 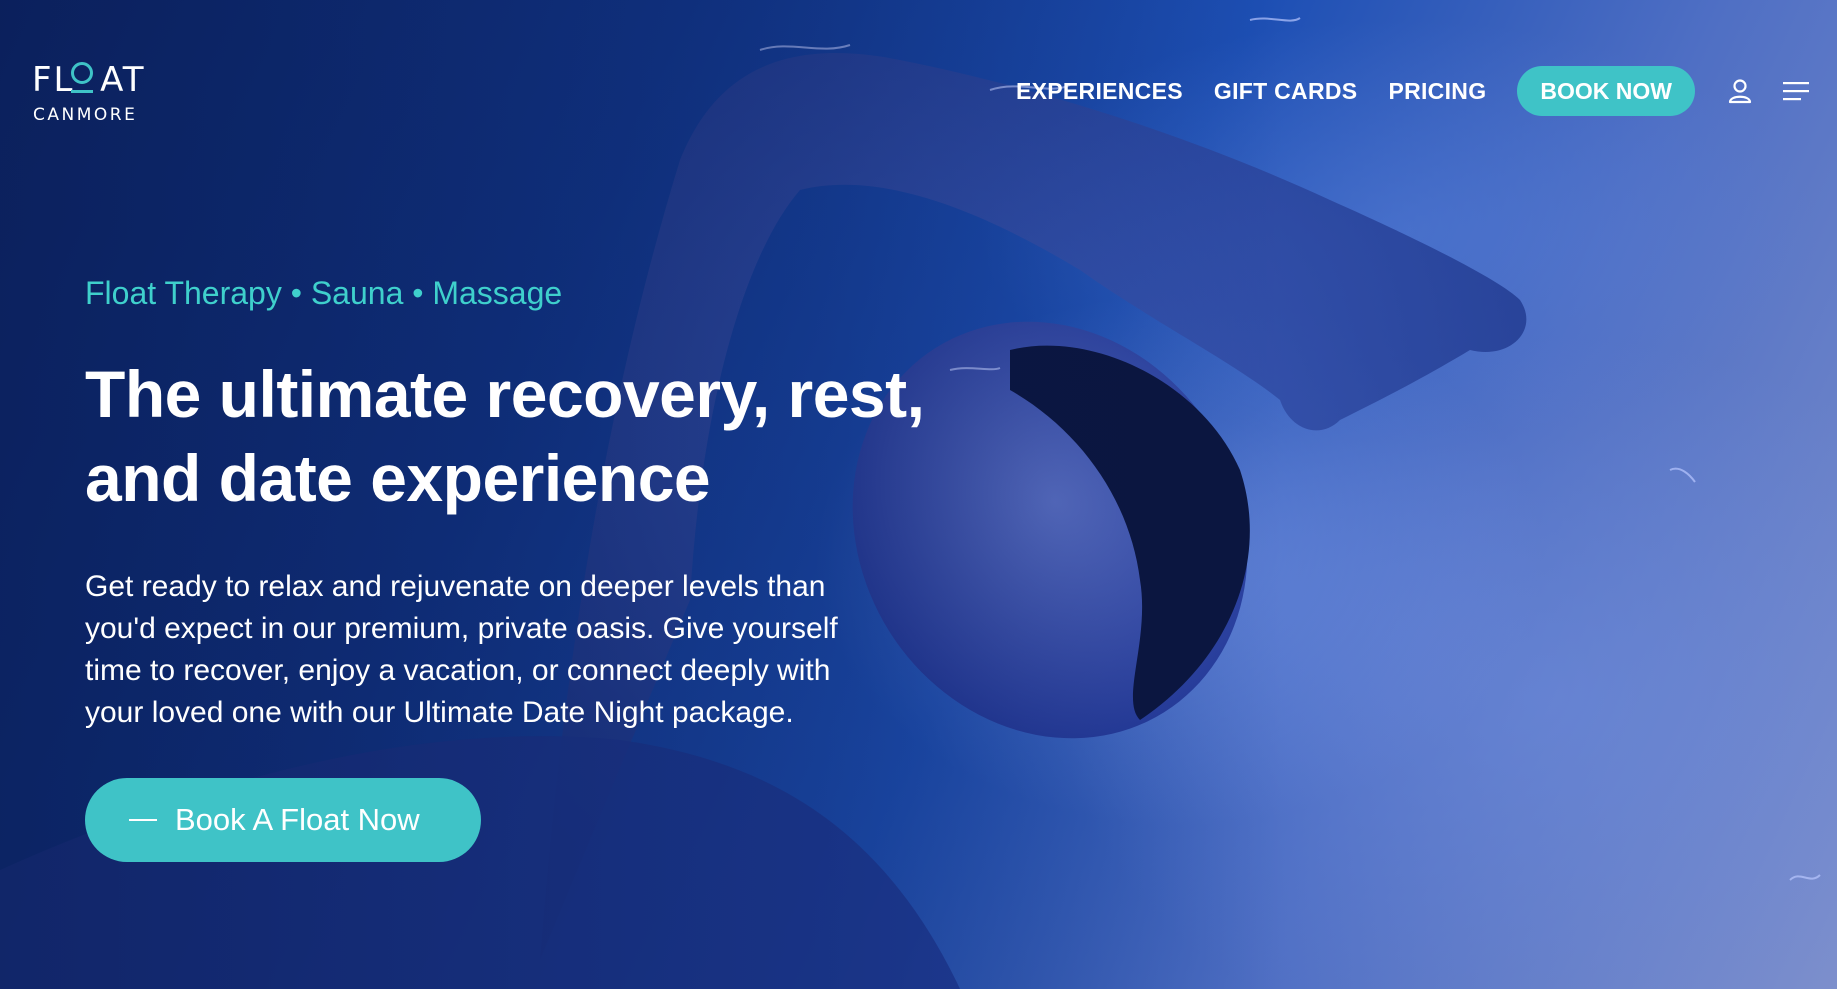 I want to click on book-now-button: BOOK NOW, so click(x=1606, y=91).